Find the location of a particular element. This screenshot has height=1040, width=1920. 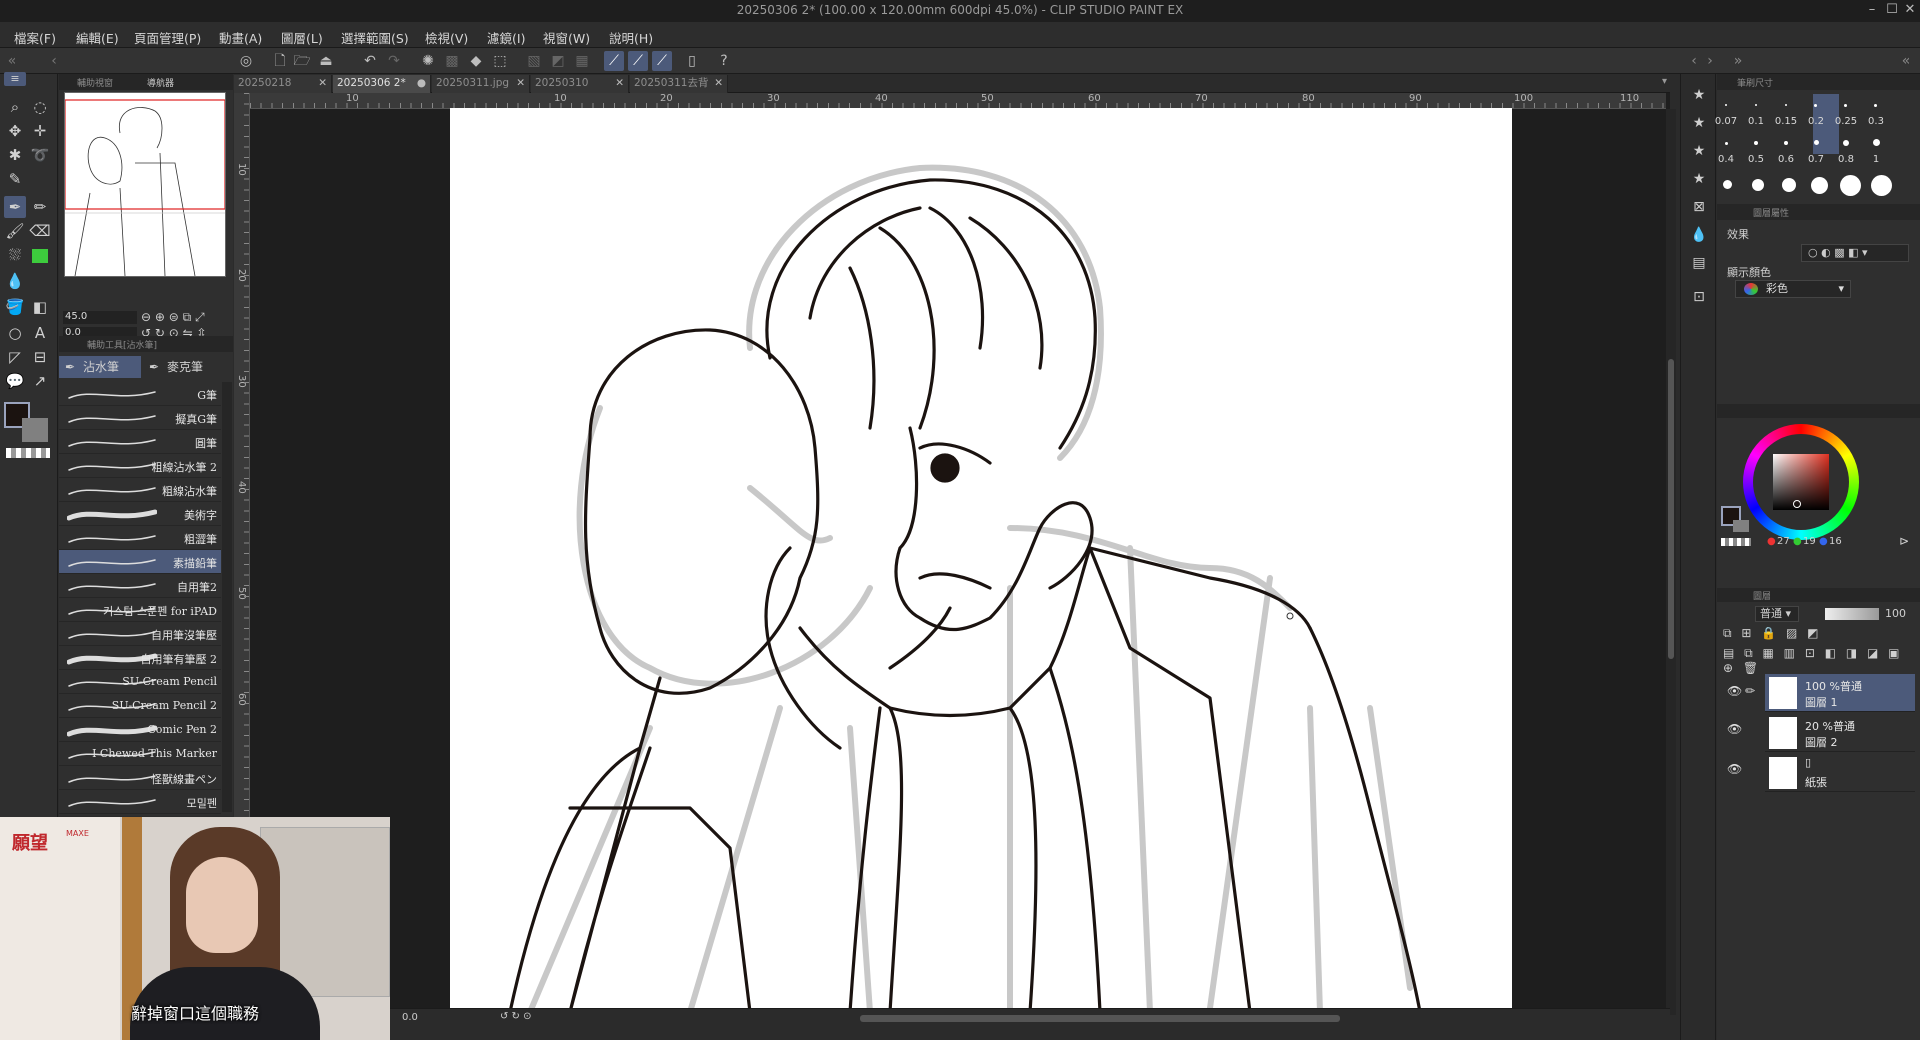

redo-icon: ↷ is located at coordinates (394, 61).